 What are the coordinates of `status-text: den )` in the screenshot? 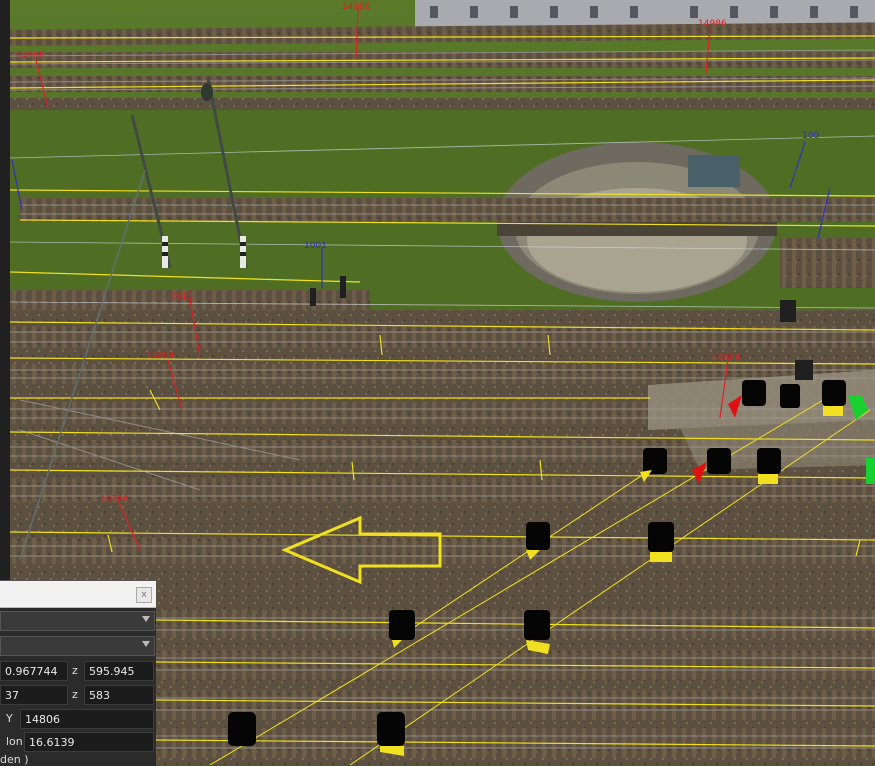 It's located at (14, 759).